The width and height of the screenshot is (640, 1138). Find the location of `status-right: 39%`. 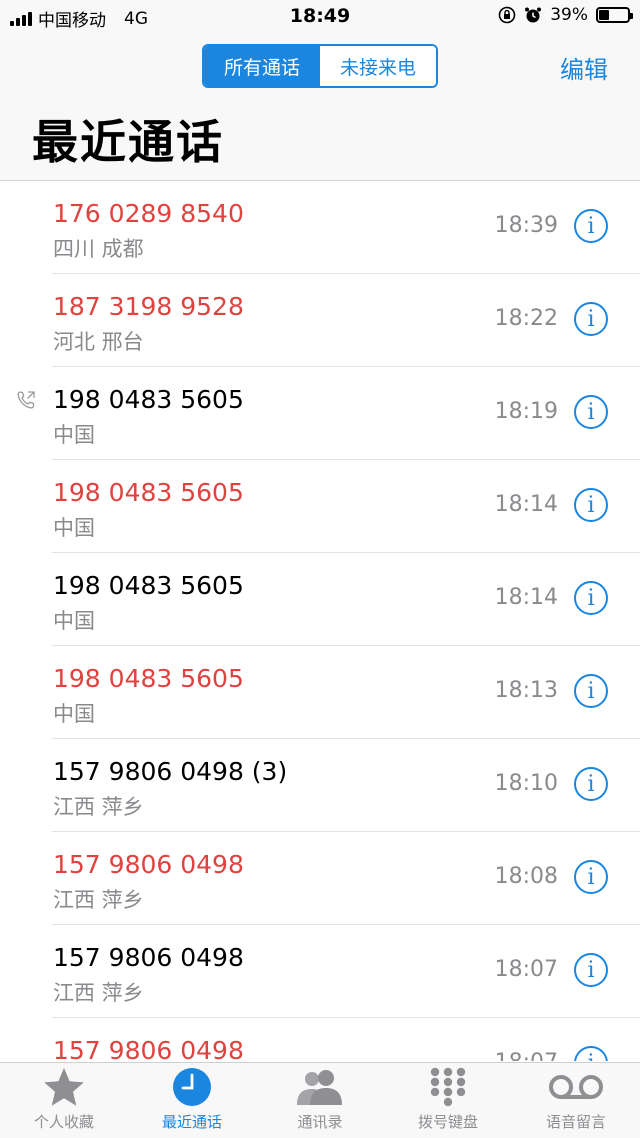

status-right: 39% is located at coordinates (565, 15).